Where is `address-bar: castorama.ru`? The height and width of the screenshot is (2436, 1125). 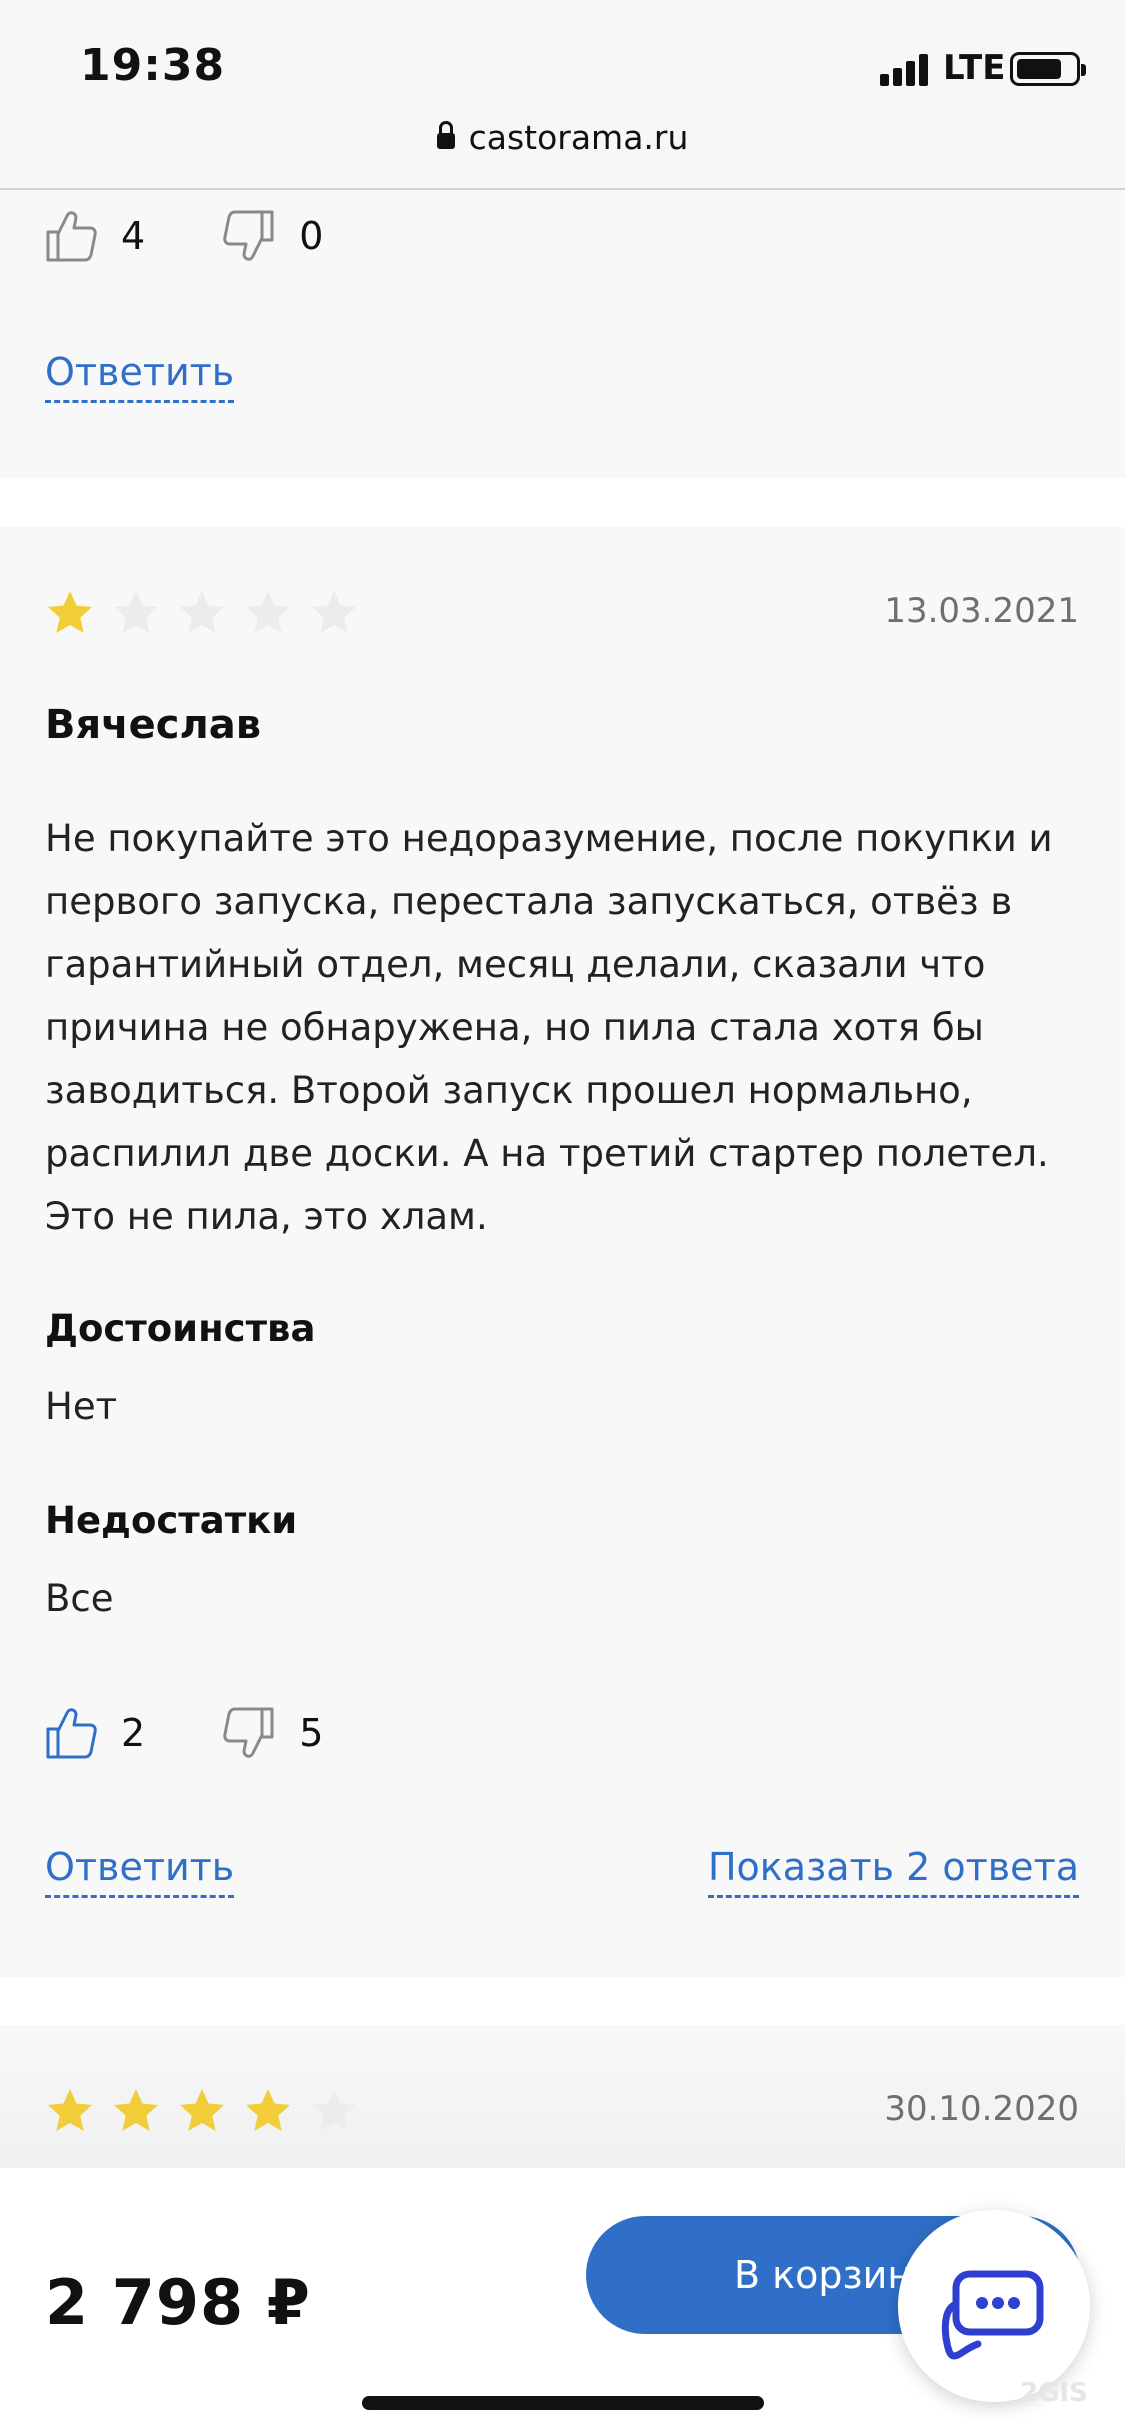 address-bar: castorama.ru is located at coordinates (562, 137).